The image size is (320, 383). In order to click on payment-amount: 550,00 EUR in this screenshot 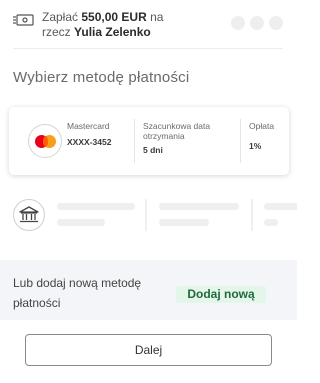, I will do `click(114, 17)`.